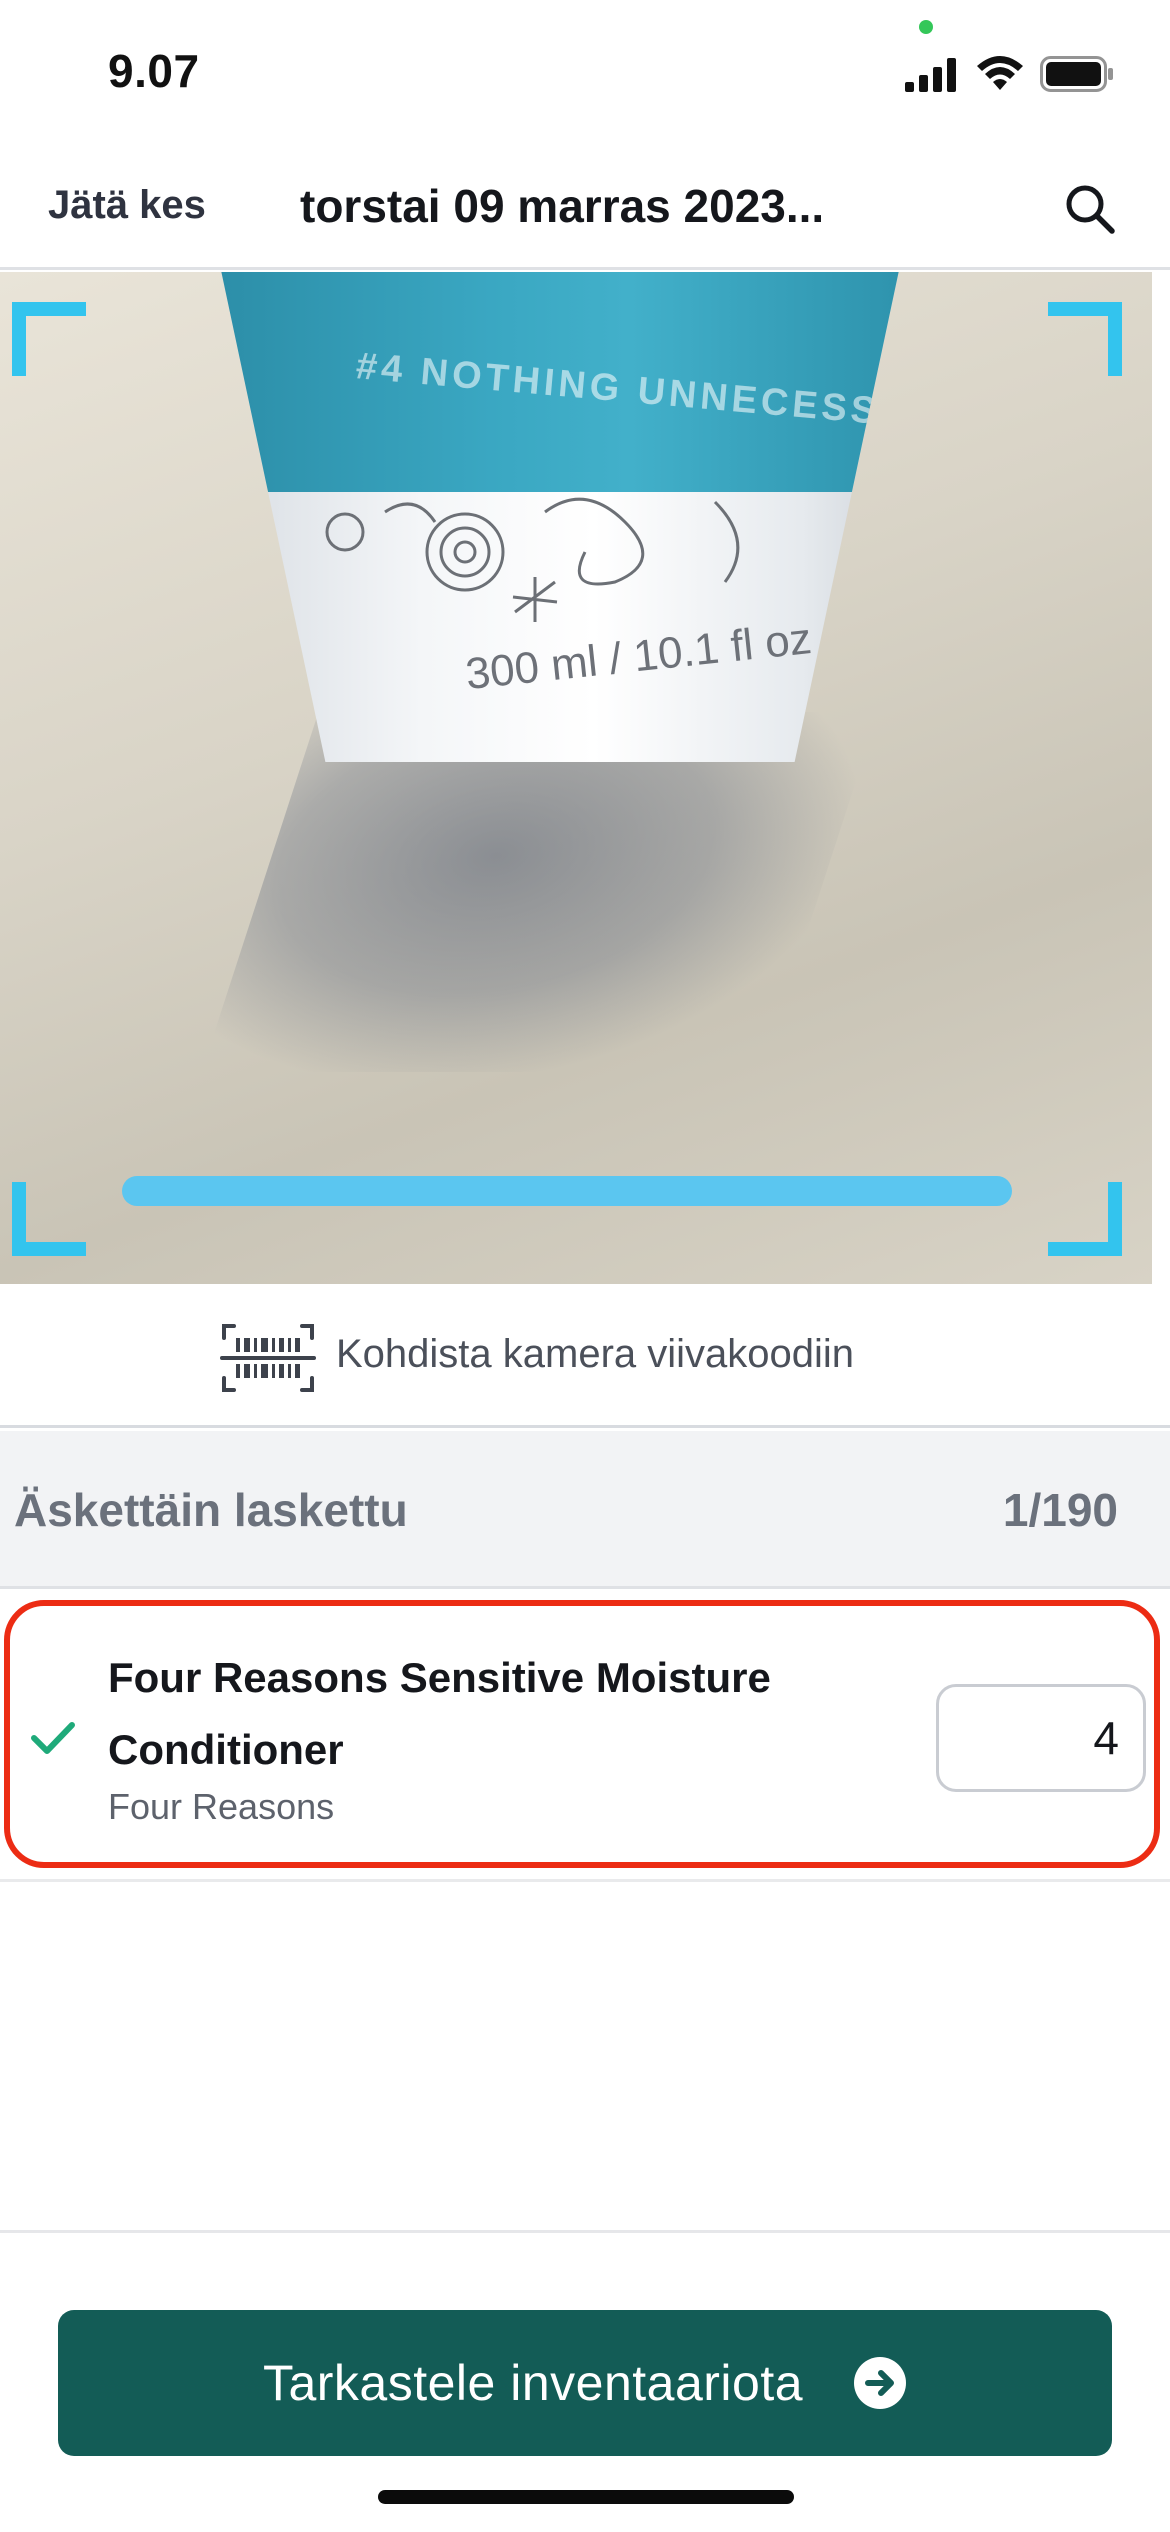  Describe the element at coordinates (1060, 1510) in the screenshot. I see `counted-progress: 1/190` at that location.